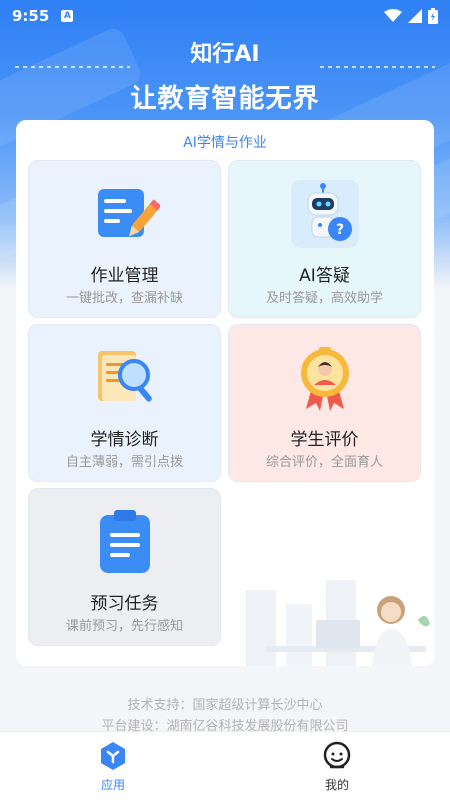 Image resolution: width=450 pixels, height=800 pixels. Describe the element at coordinates (225, 99) in the screenshot. I see `slogan: 让教育智能无界` at that location.